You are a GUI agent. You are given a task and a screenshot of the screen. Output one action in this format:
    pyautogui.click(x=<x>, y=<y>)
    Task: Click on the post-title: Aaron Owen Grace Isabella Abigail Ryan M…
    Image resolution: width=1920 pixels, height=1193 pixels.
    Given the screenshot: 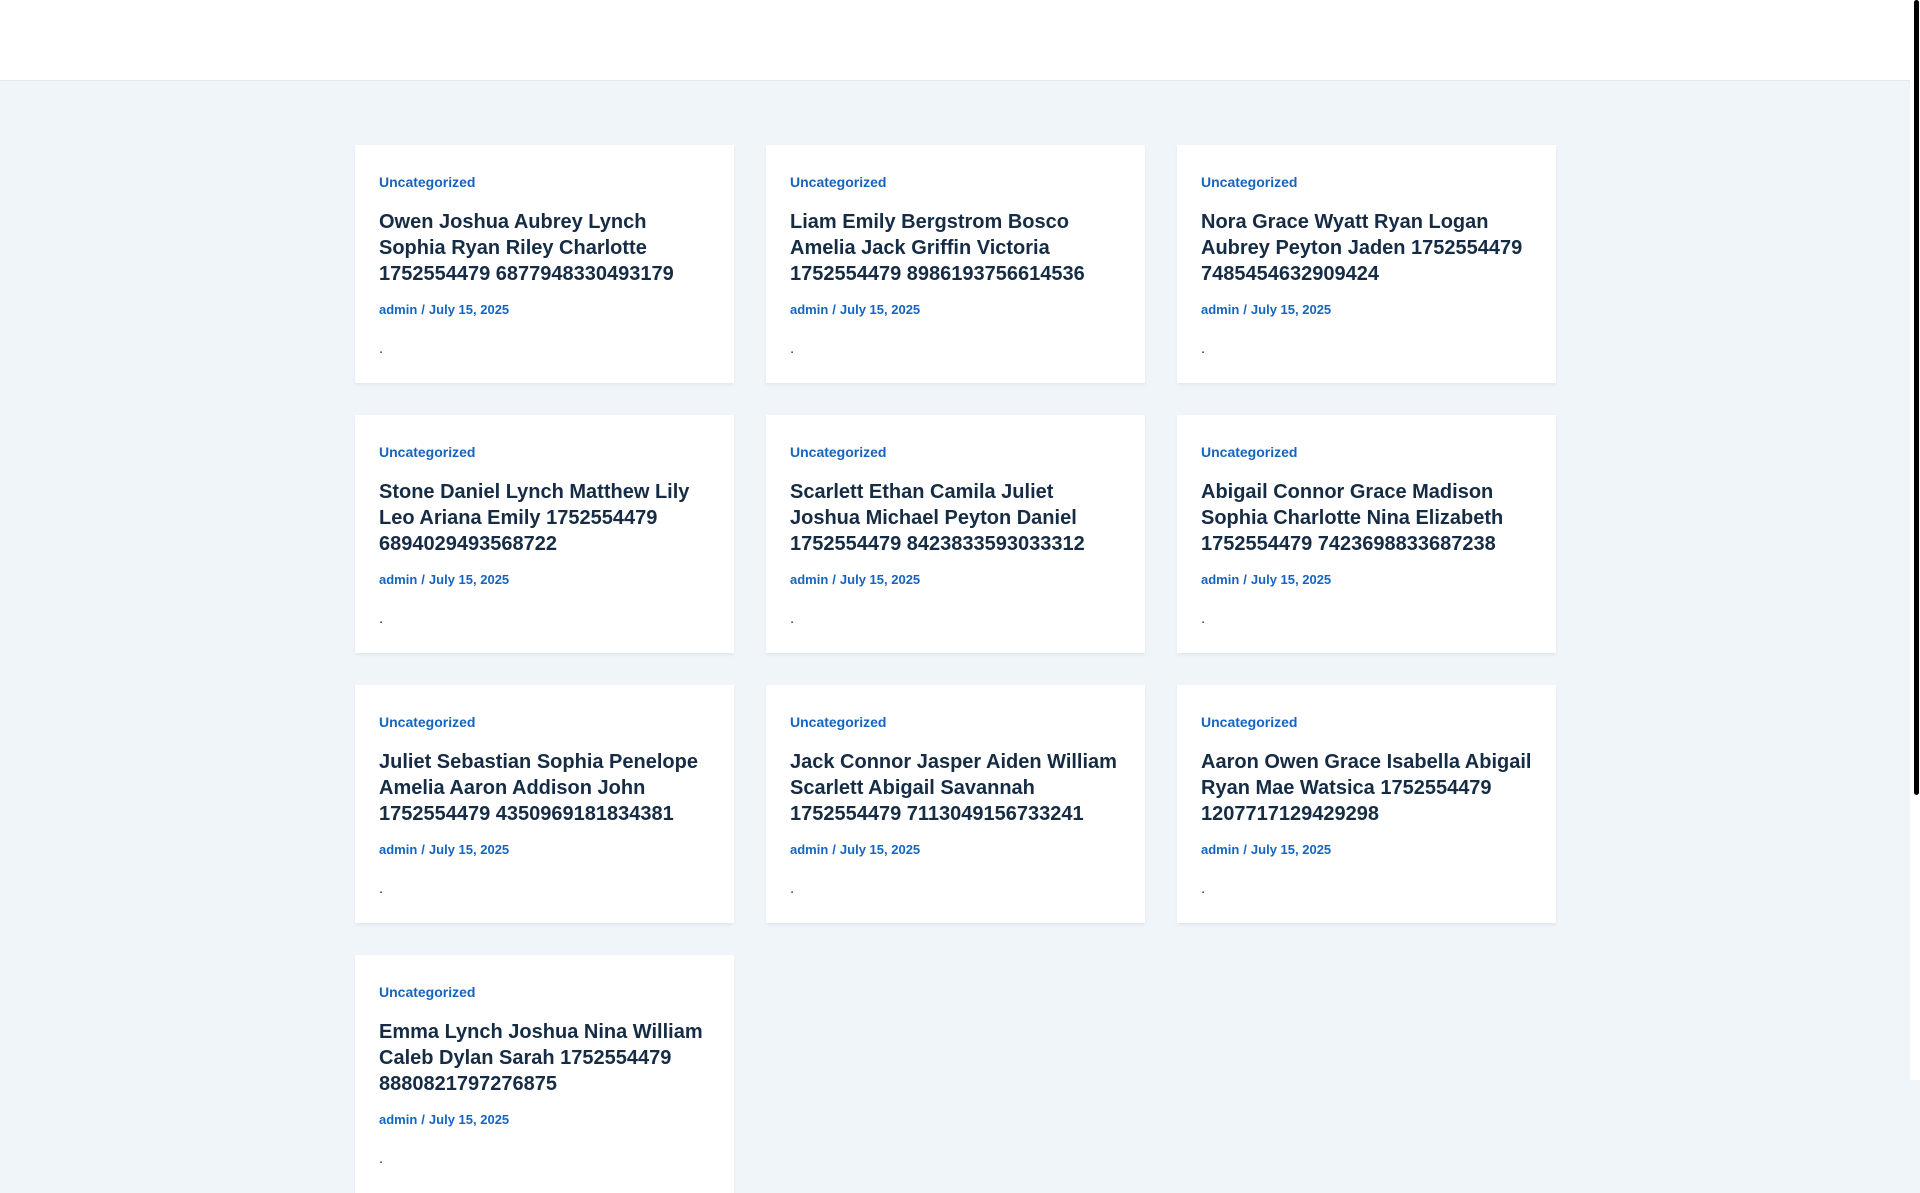 What is the action you would take?
    pyautogui.click(x=1366, y=788)
    